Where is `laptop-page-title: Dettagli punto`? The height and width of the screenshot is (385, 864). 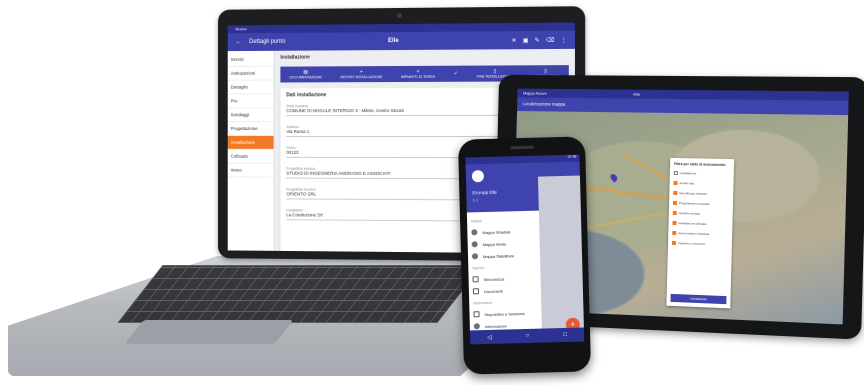
laptop-page-title: Dettagli punto is located at coordinates (267, 42).